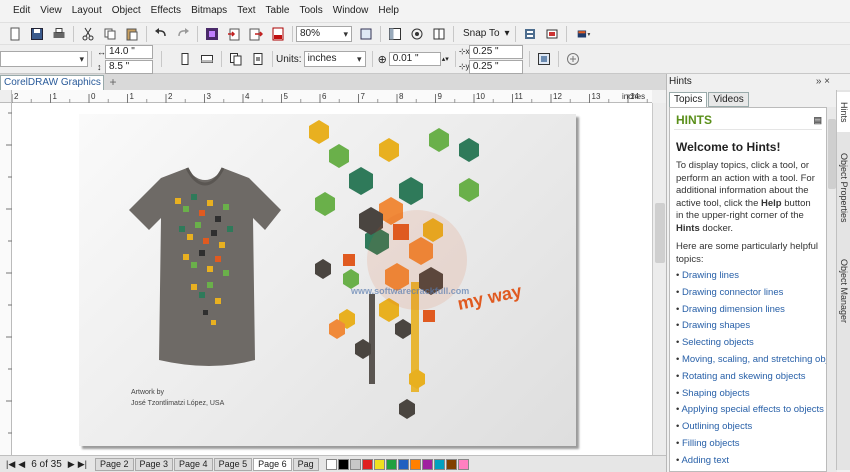  What do you see at coordinates (334, 59) in the screenshot?
I see `units-select: inches` at bounding box center [334, 59].